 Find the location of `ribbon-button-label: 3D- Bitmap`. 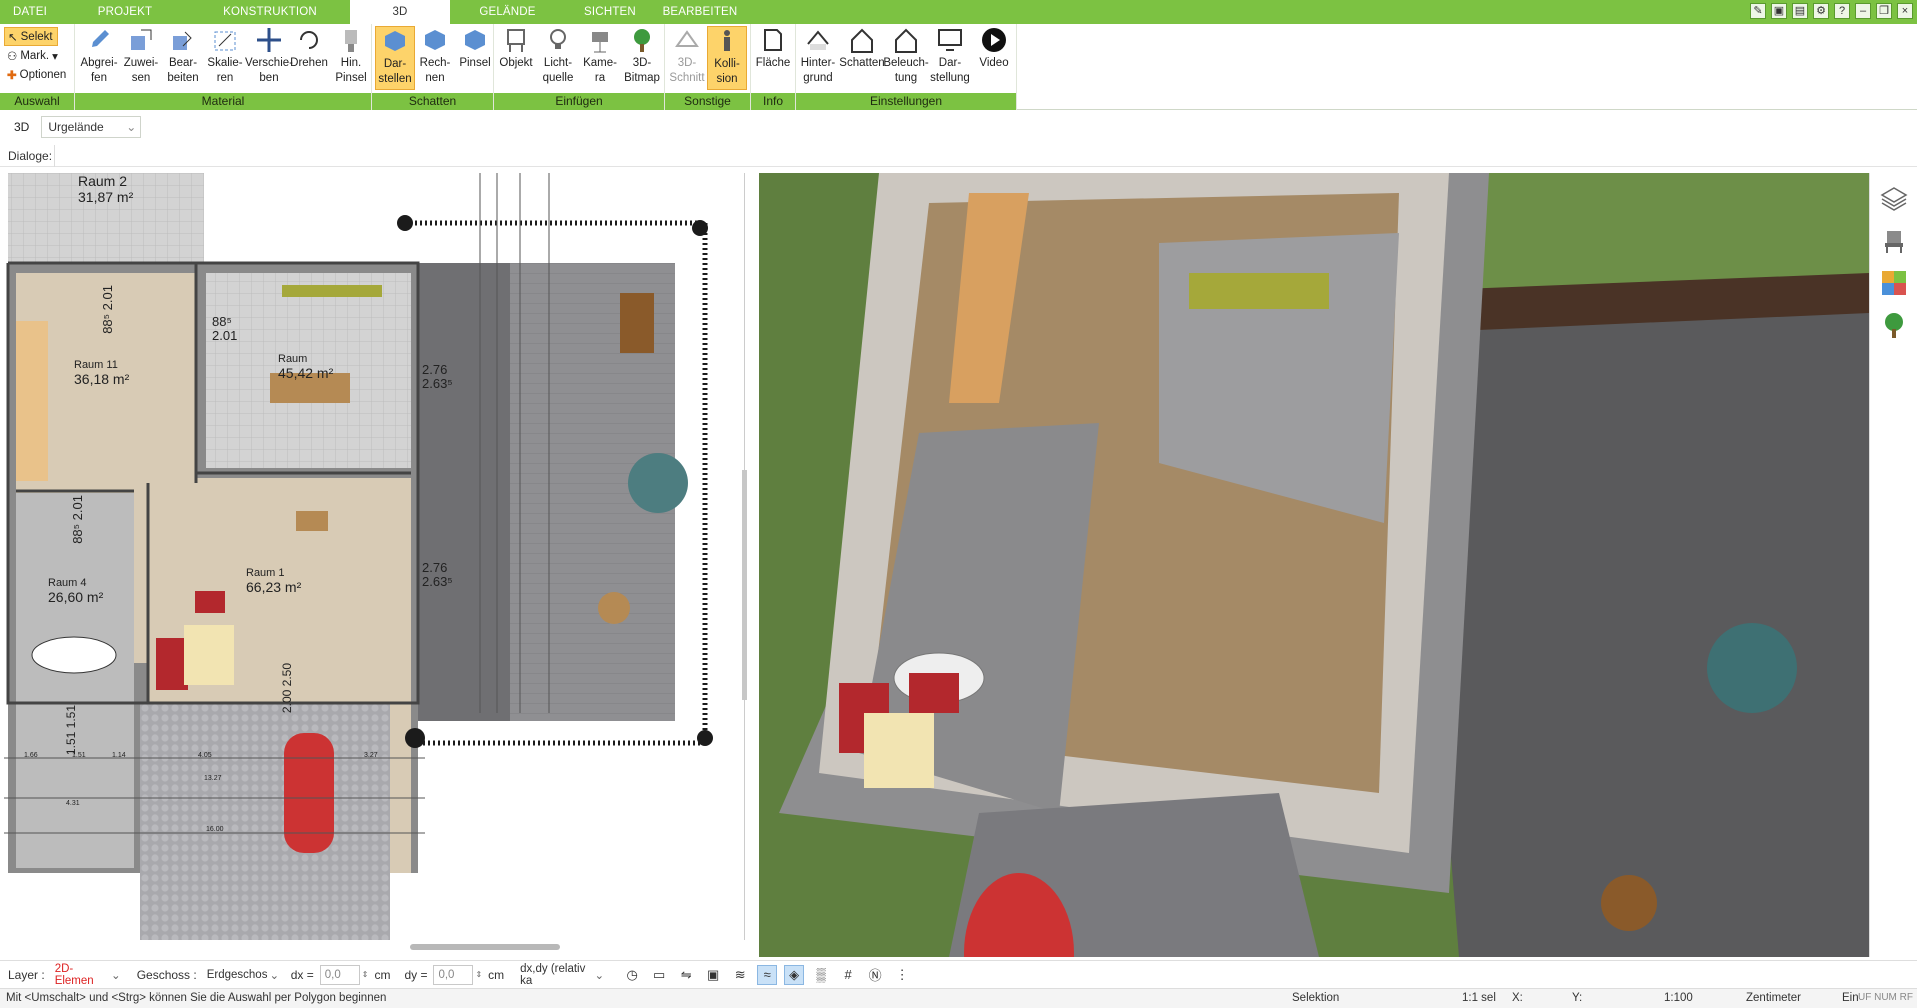

ribbon-button-label: 3D- Bitmap is located at coordinates (642, 70).